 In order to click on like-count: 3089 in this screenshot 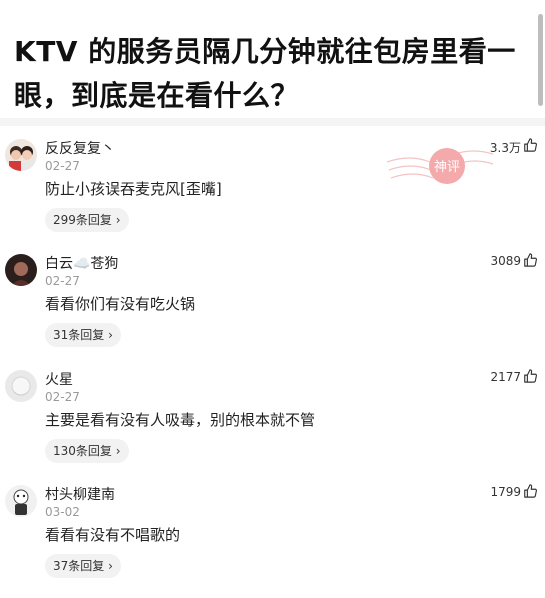, I will do `click(505, 261)`.